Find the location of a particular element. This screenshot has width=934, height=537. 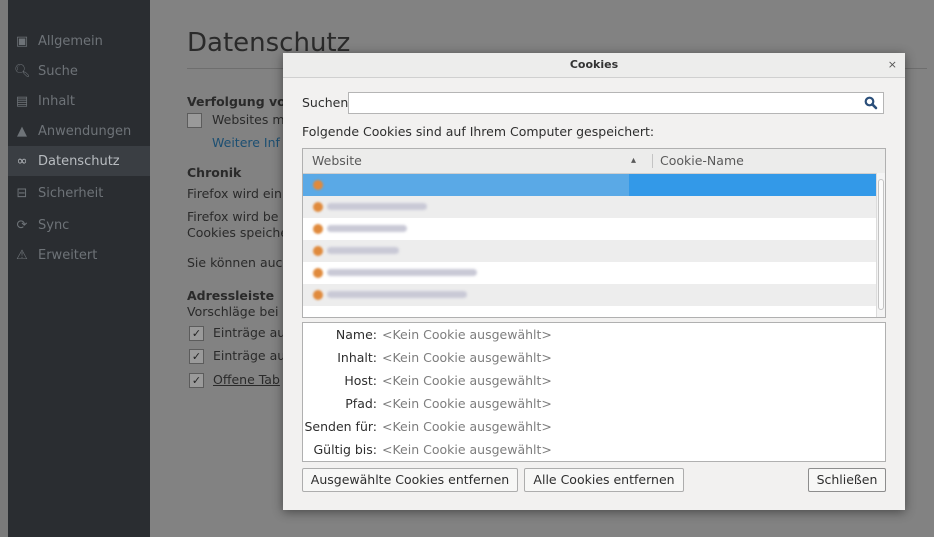

privacy-mask-icon: ∞ is located at coordinates (22, 161).